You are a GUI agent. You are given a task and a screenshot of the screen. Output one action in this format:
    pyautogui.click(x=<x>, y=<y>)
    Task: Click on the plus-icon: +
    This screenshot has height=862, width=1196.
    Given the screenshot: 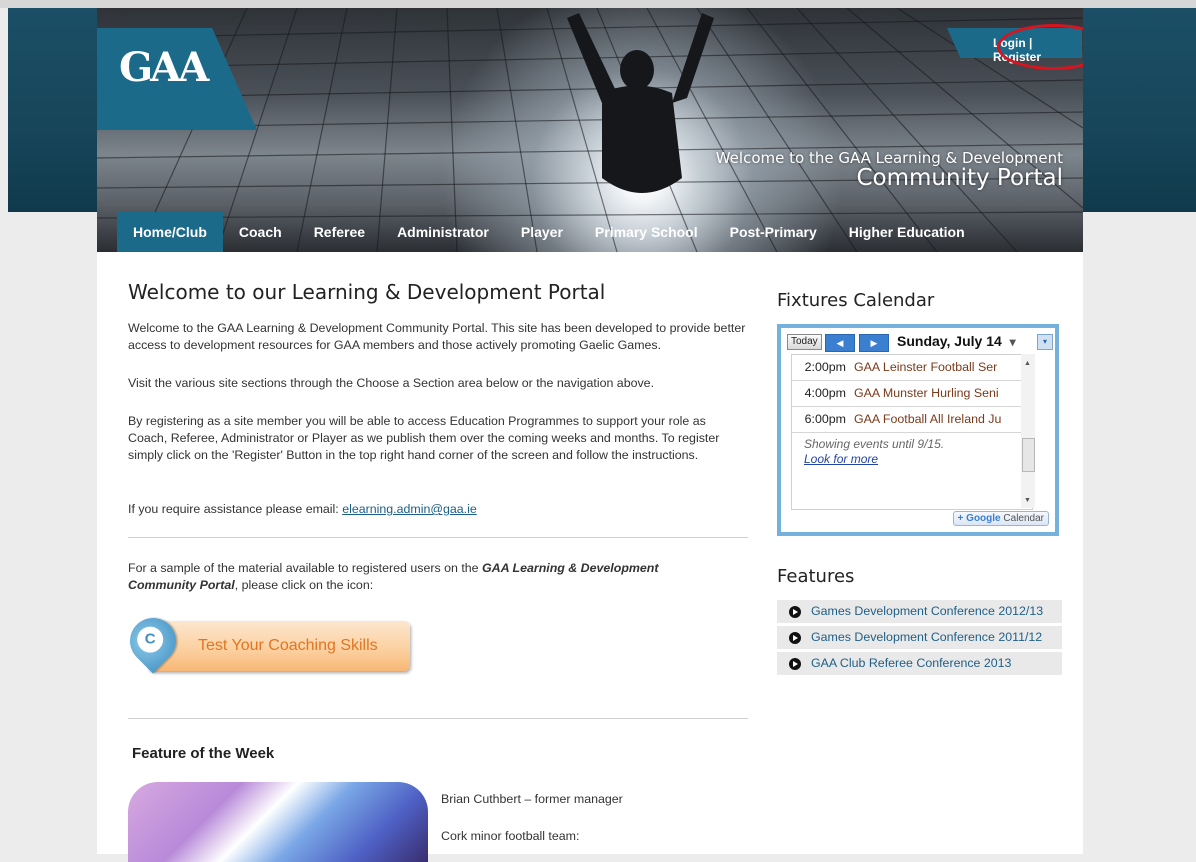 What is the action you would take?
    pyautogui.click(x=960, y=518)
    